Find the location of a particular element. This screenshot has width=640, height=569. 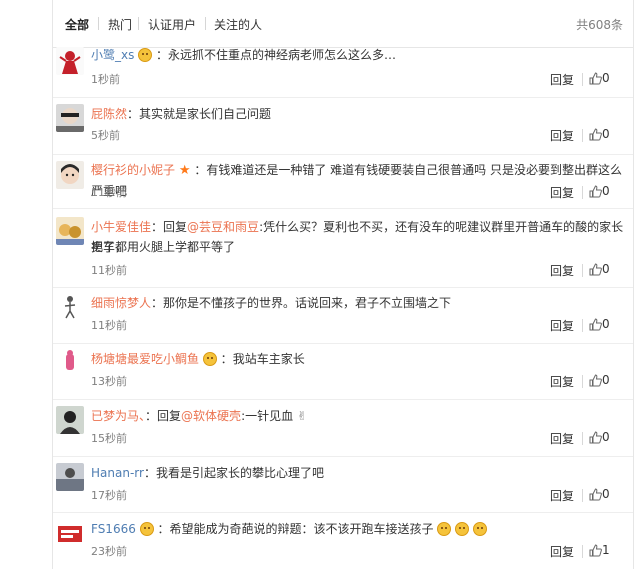

comment-text: 其实就是家长们自己问题 is located at coordinates (205, 114).